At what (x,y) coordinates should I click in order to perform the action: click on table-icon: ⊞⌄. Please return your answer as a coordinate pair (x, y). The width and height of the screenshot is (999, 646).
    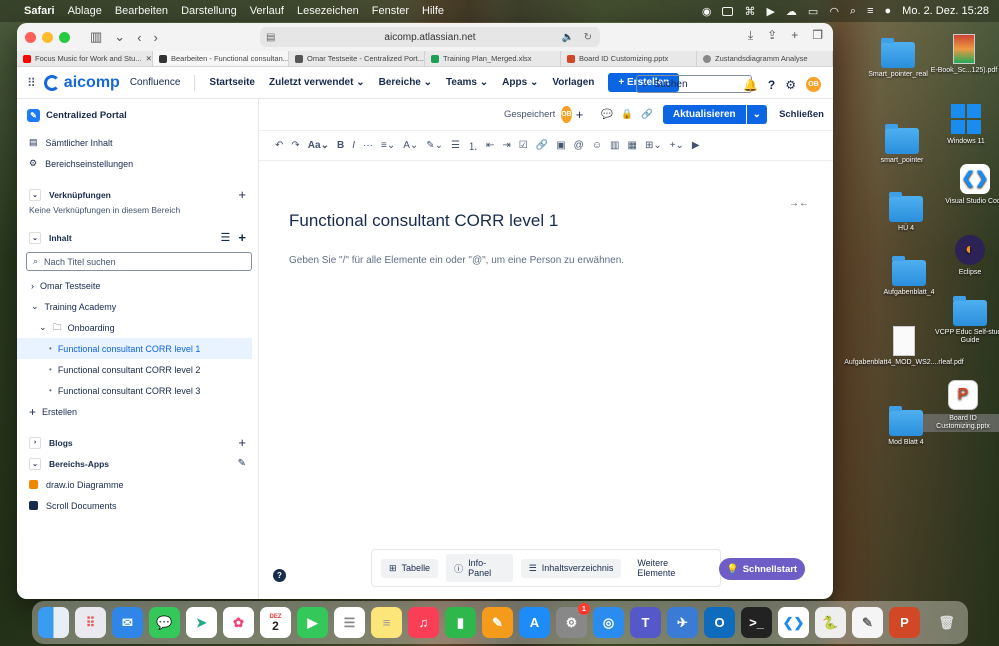
    Looking at the image, I should click on (653, 145).